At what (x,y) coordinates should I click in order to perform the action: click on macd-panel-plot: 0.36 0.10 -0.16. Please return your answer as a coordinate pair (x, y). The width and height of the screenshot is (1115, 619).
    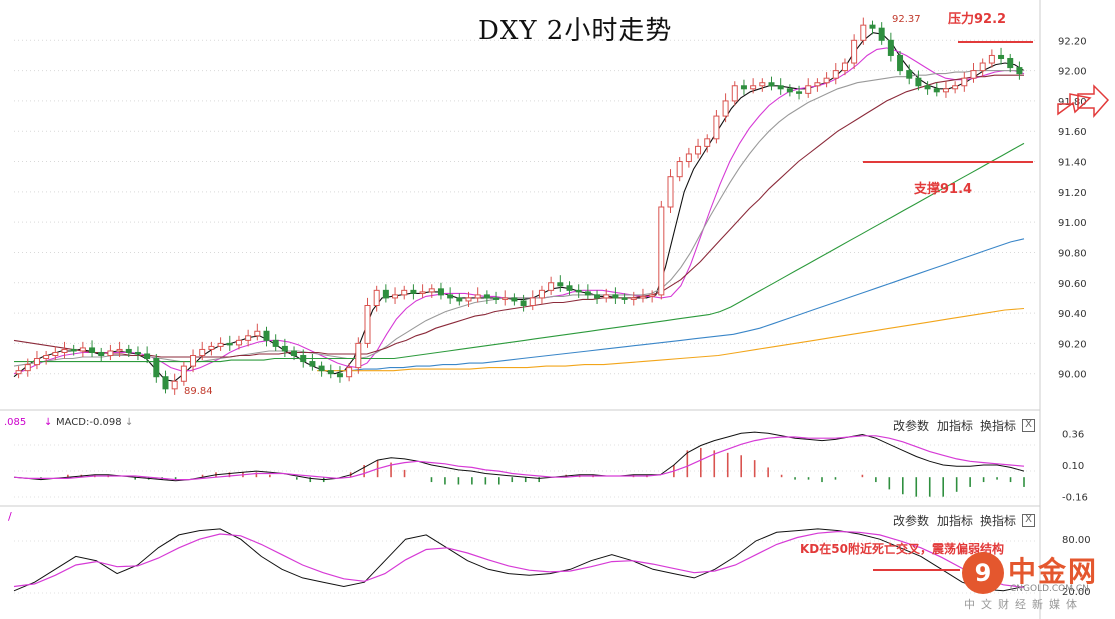
    Looking at the image, I should click on (550, 466).